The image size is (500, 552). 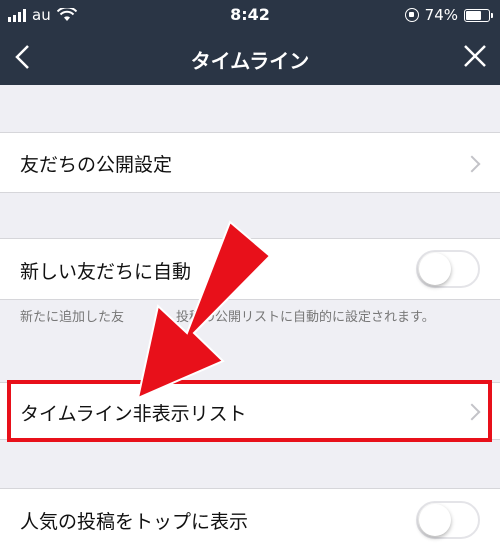 What do you see at coordinates (227, 317) in the screenshot?
I see `auto-add-friends-note: 新たに追加した友 投稿の公開リストに自動的に設定されます。` at bounding box center [227, 317].